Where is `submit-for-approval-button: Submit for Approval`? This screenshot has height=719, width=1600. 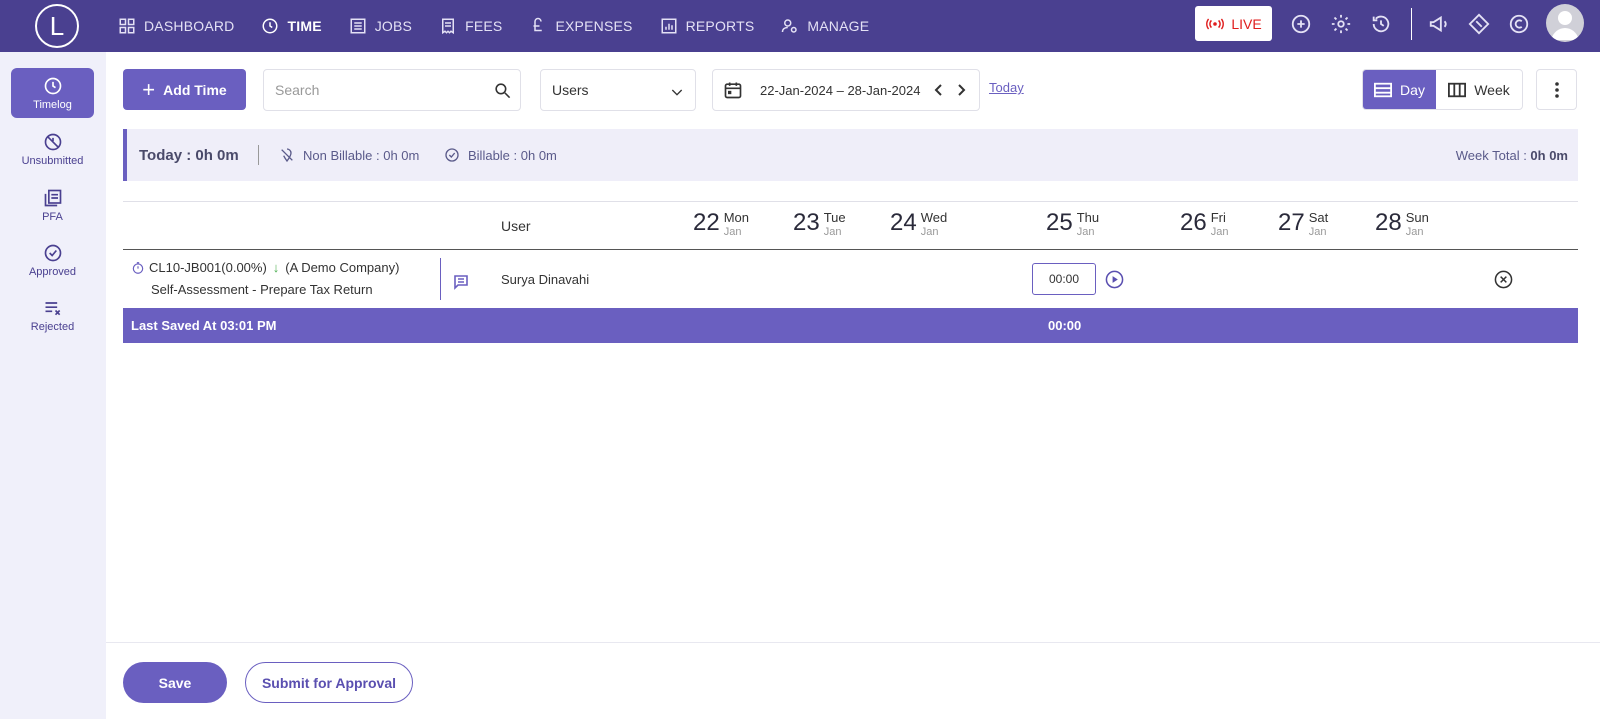 submit-for-approval-button: Submit for Approval is located at coordinates (329, 682).